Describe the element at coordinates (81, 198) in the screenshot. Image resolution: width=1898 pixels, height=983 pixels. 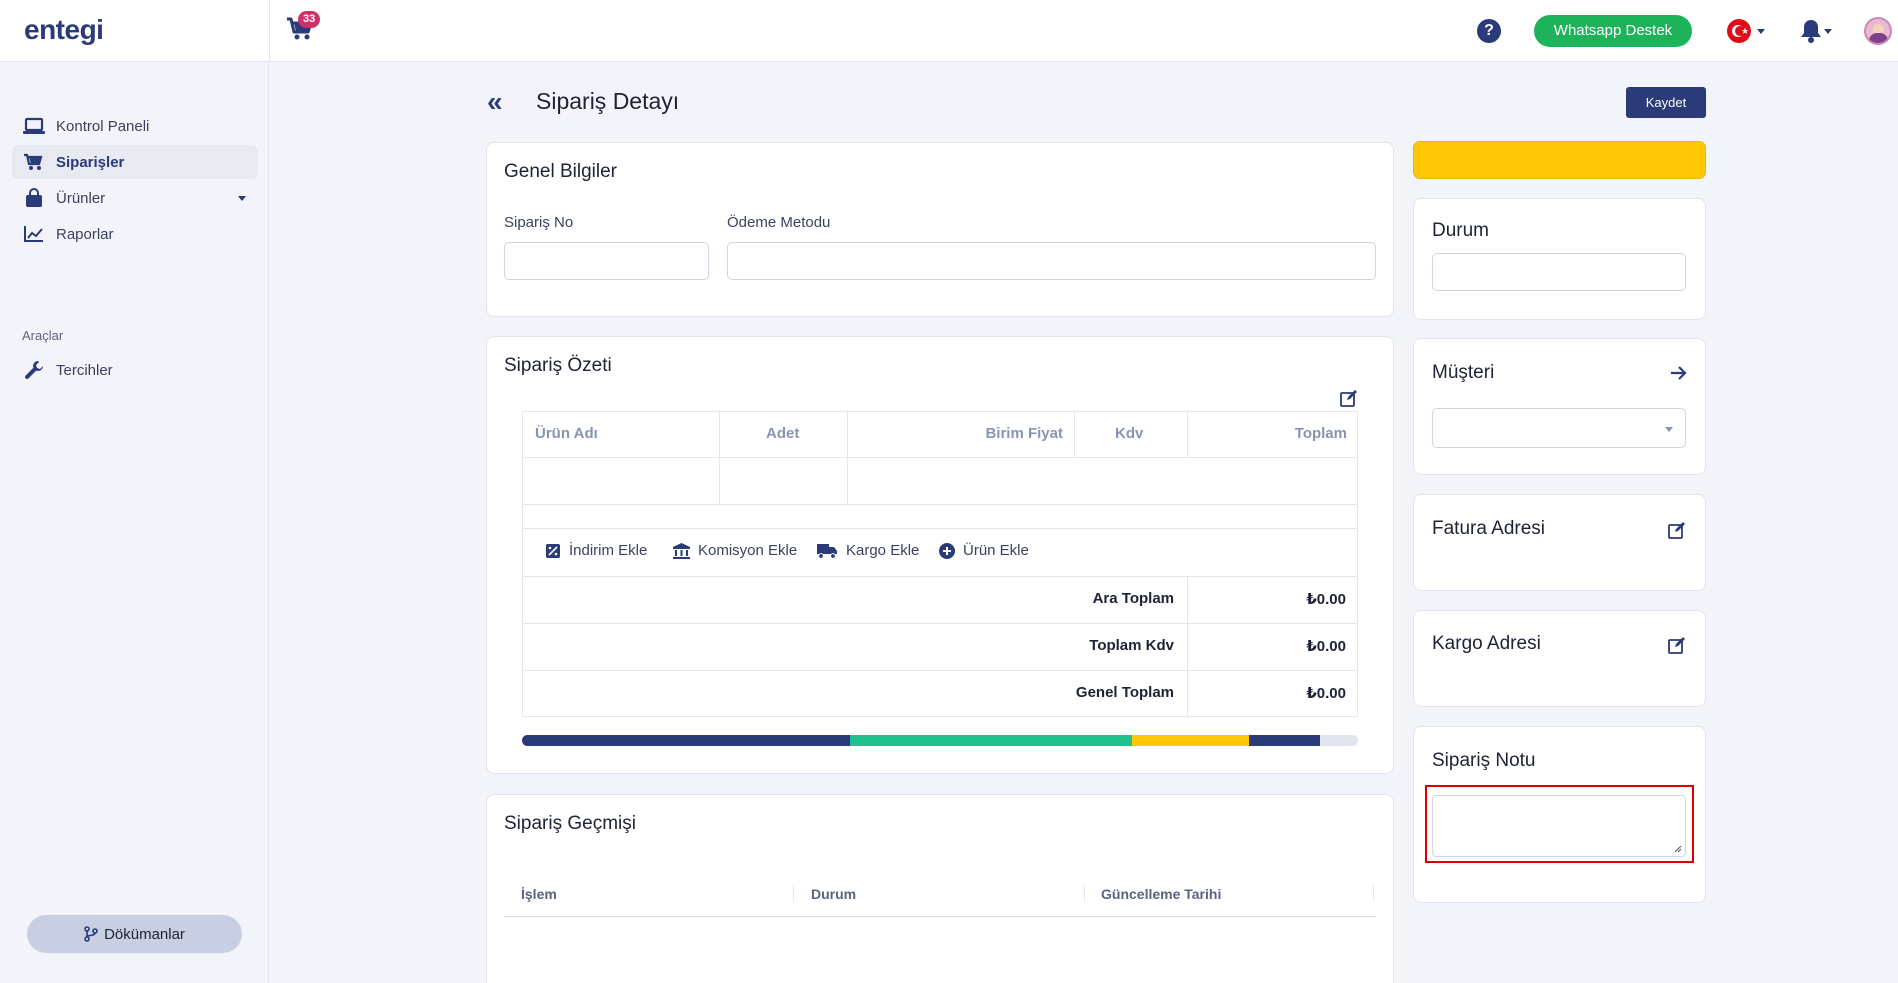
I see `sidebar-item-label: Ürünler` at that location.